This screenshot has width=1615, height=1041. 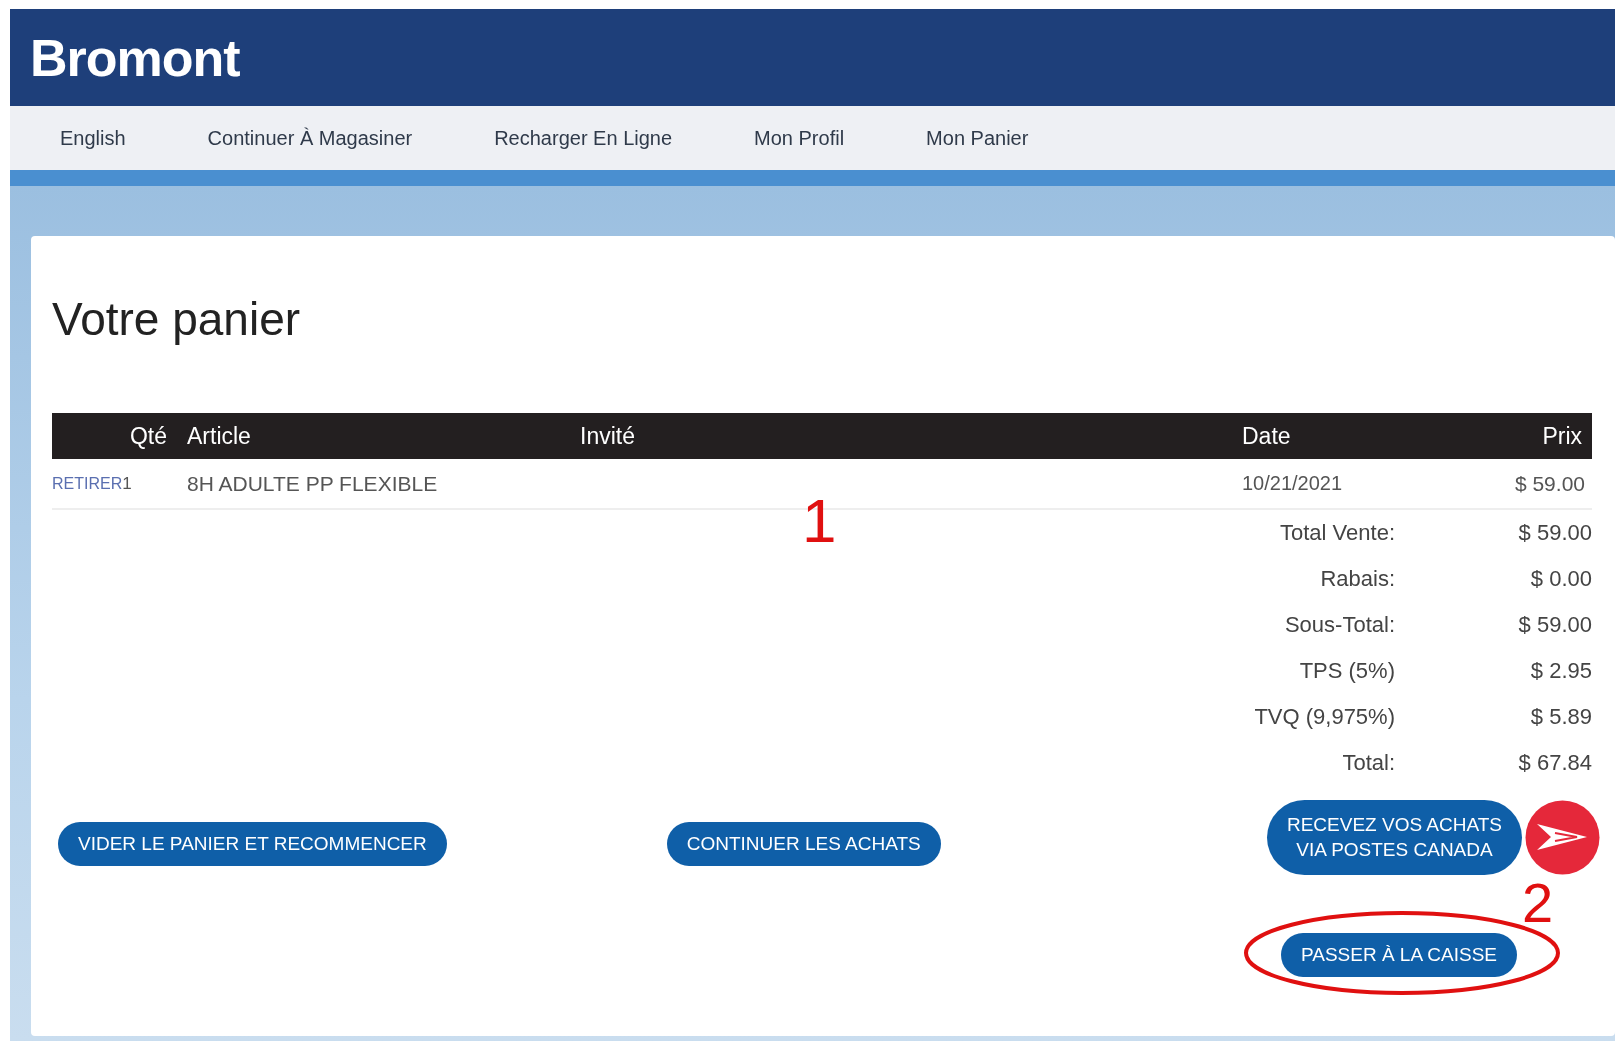 I want to click on nav-link: Mon Profil, so click(x=799, y=138).